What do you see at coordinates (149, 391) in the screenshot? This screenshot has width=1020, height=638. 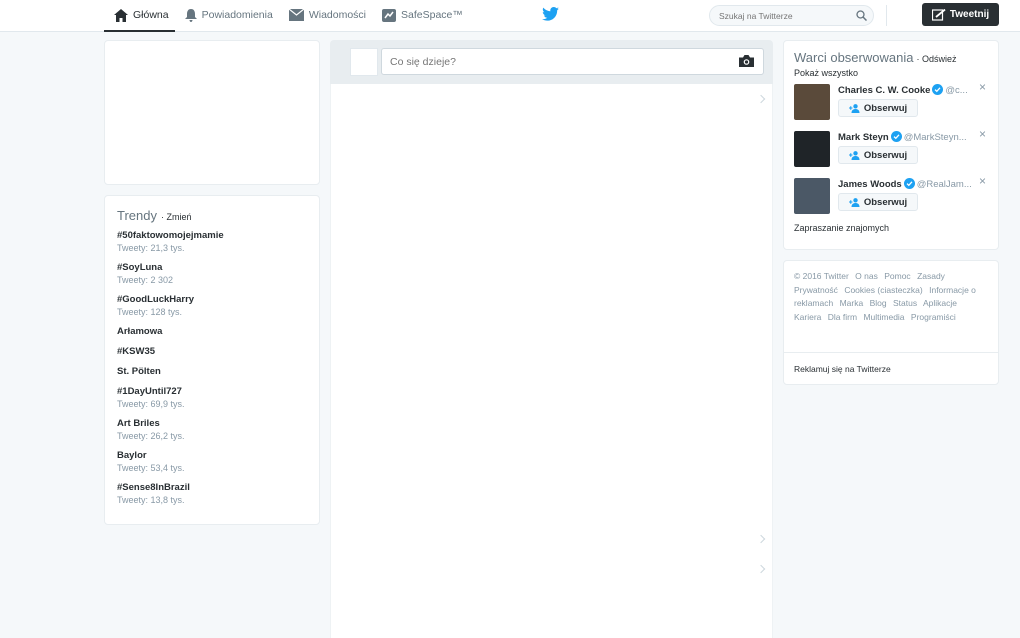 I see `trend-name: #1DayUntil727` at bounding box center [149, 391].